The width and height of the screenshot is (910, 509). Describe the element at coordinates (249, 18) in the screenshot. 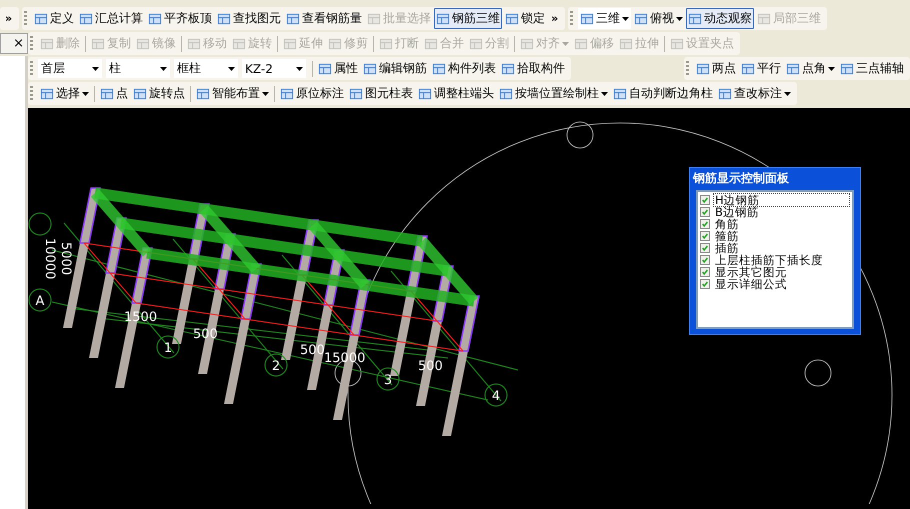

I see `toolbar-button: 查找图元` at that location.